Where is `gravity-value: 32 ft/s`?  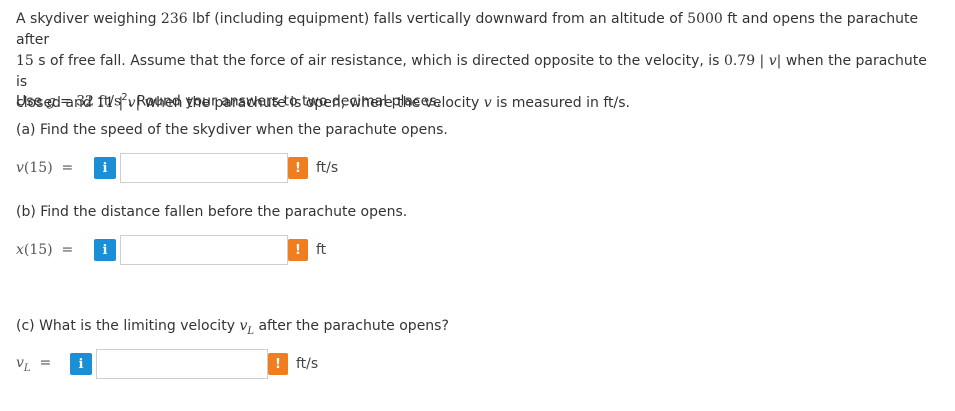 gravity-value: 32 ft/s is located at coordinates (99, 101).